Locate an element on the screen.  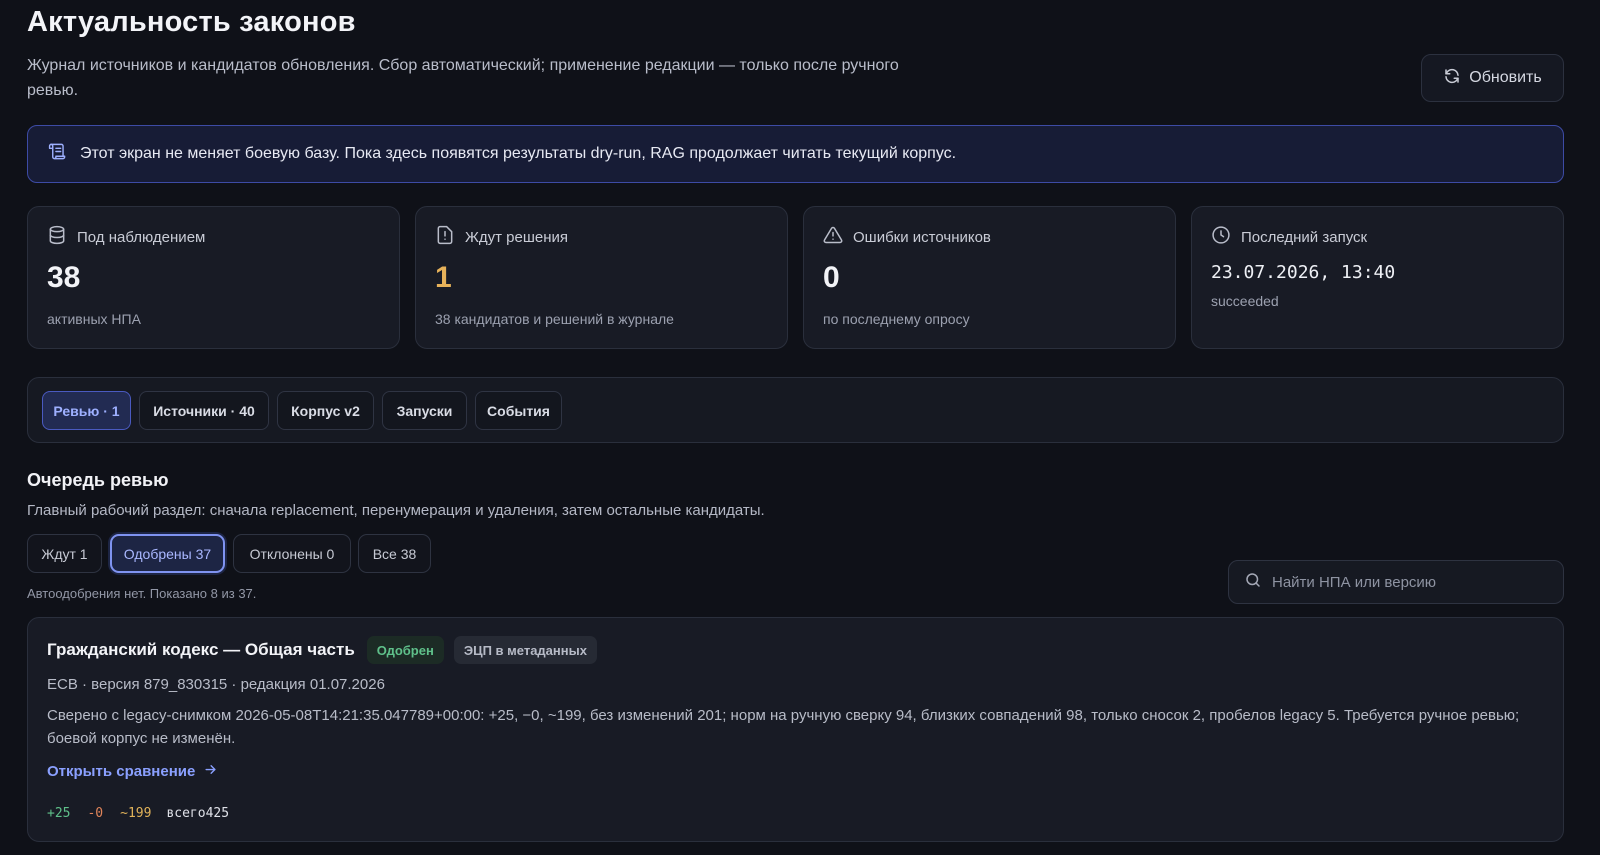
stat-sub: succeeded is located at coordinates (1245, 301).